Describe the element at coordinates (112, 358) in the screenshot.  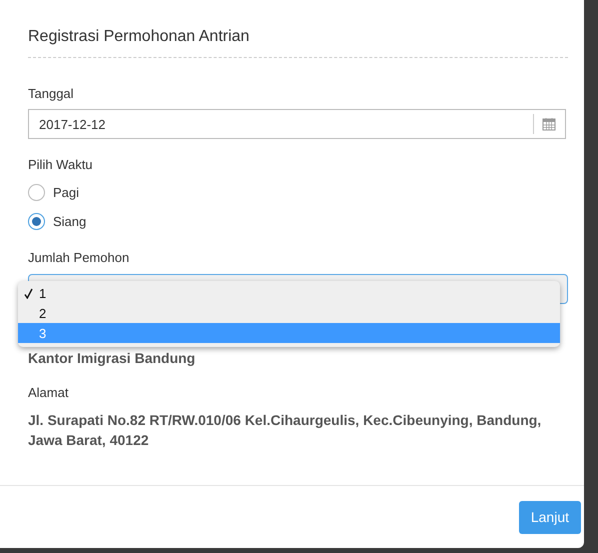
I see `office-name: Kantor Imigrasi Bandung` at that location.